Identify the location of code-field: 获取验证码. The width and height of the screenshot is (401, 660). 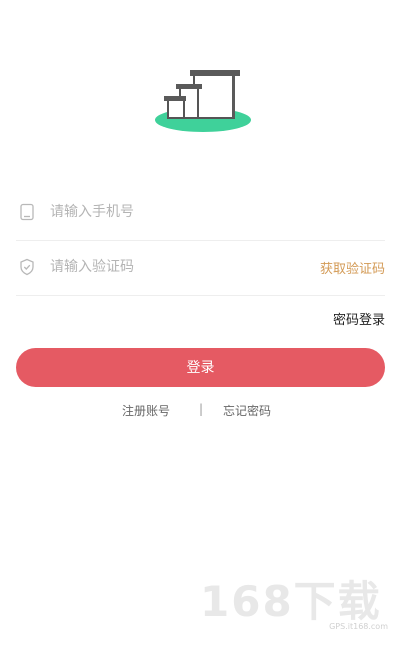
(200, 267).